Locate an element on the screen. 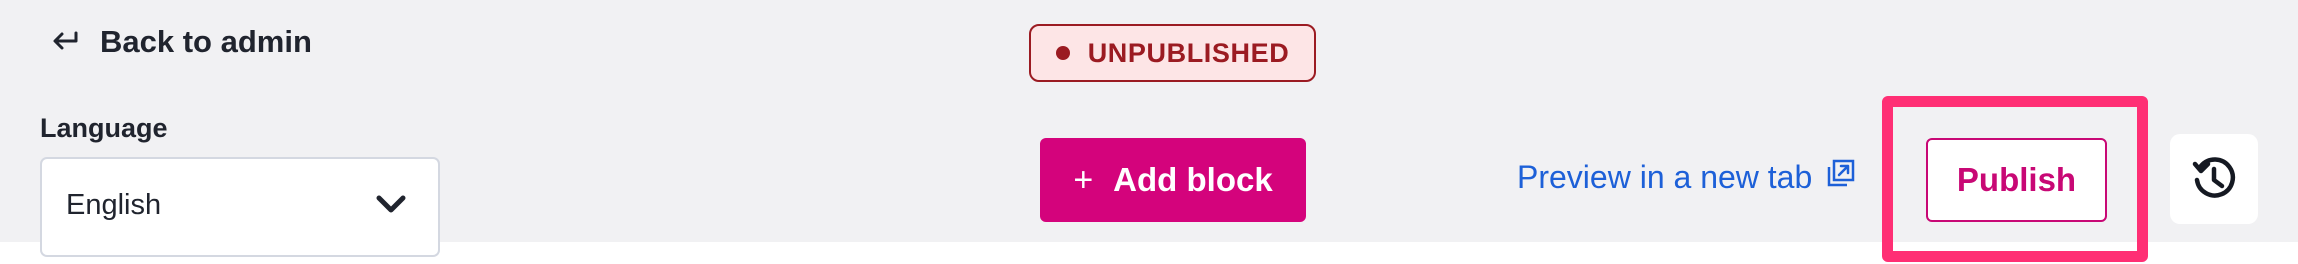 The width and height of the screenshot is (2298, 264). back-to-admin-link: Back to admin is located at coordinates (181, 42).